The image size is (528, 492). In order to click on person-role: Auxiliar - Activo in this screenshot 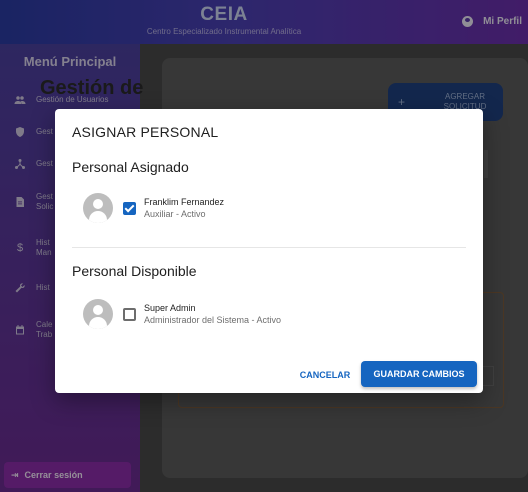, I will do `click(175, 214)`.